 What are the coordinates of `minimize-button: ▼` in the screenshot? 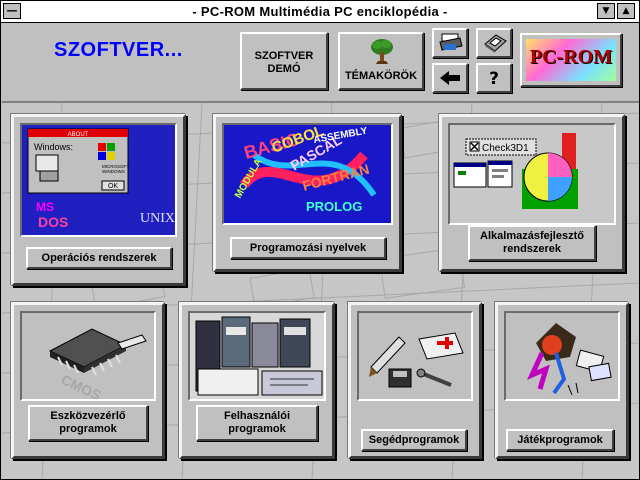 It's located at (606, 11).